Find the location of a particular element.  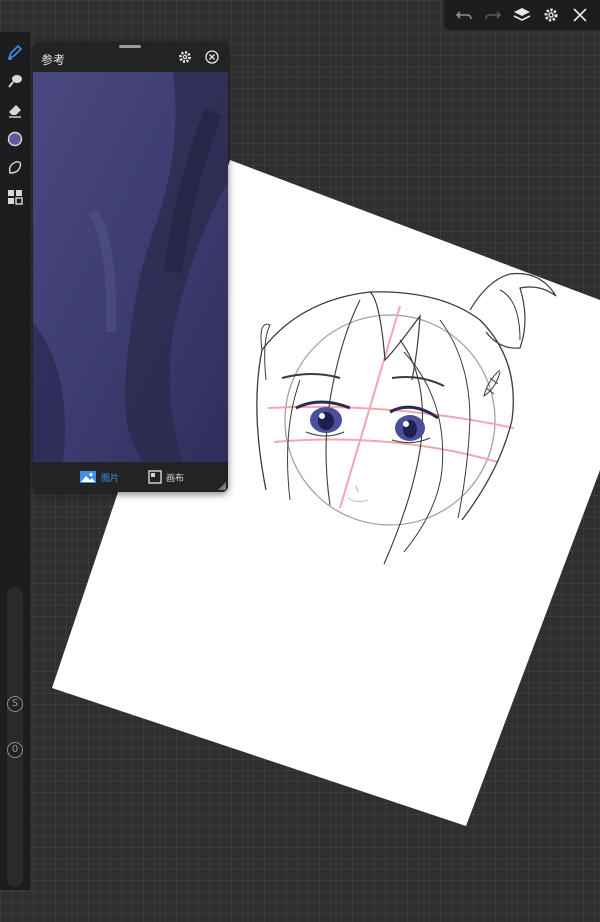

tab-image-label: 图片 is located at coordinates (110, 478).